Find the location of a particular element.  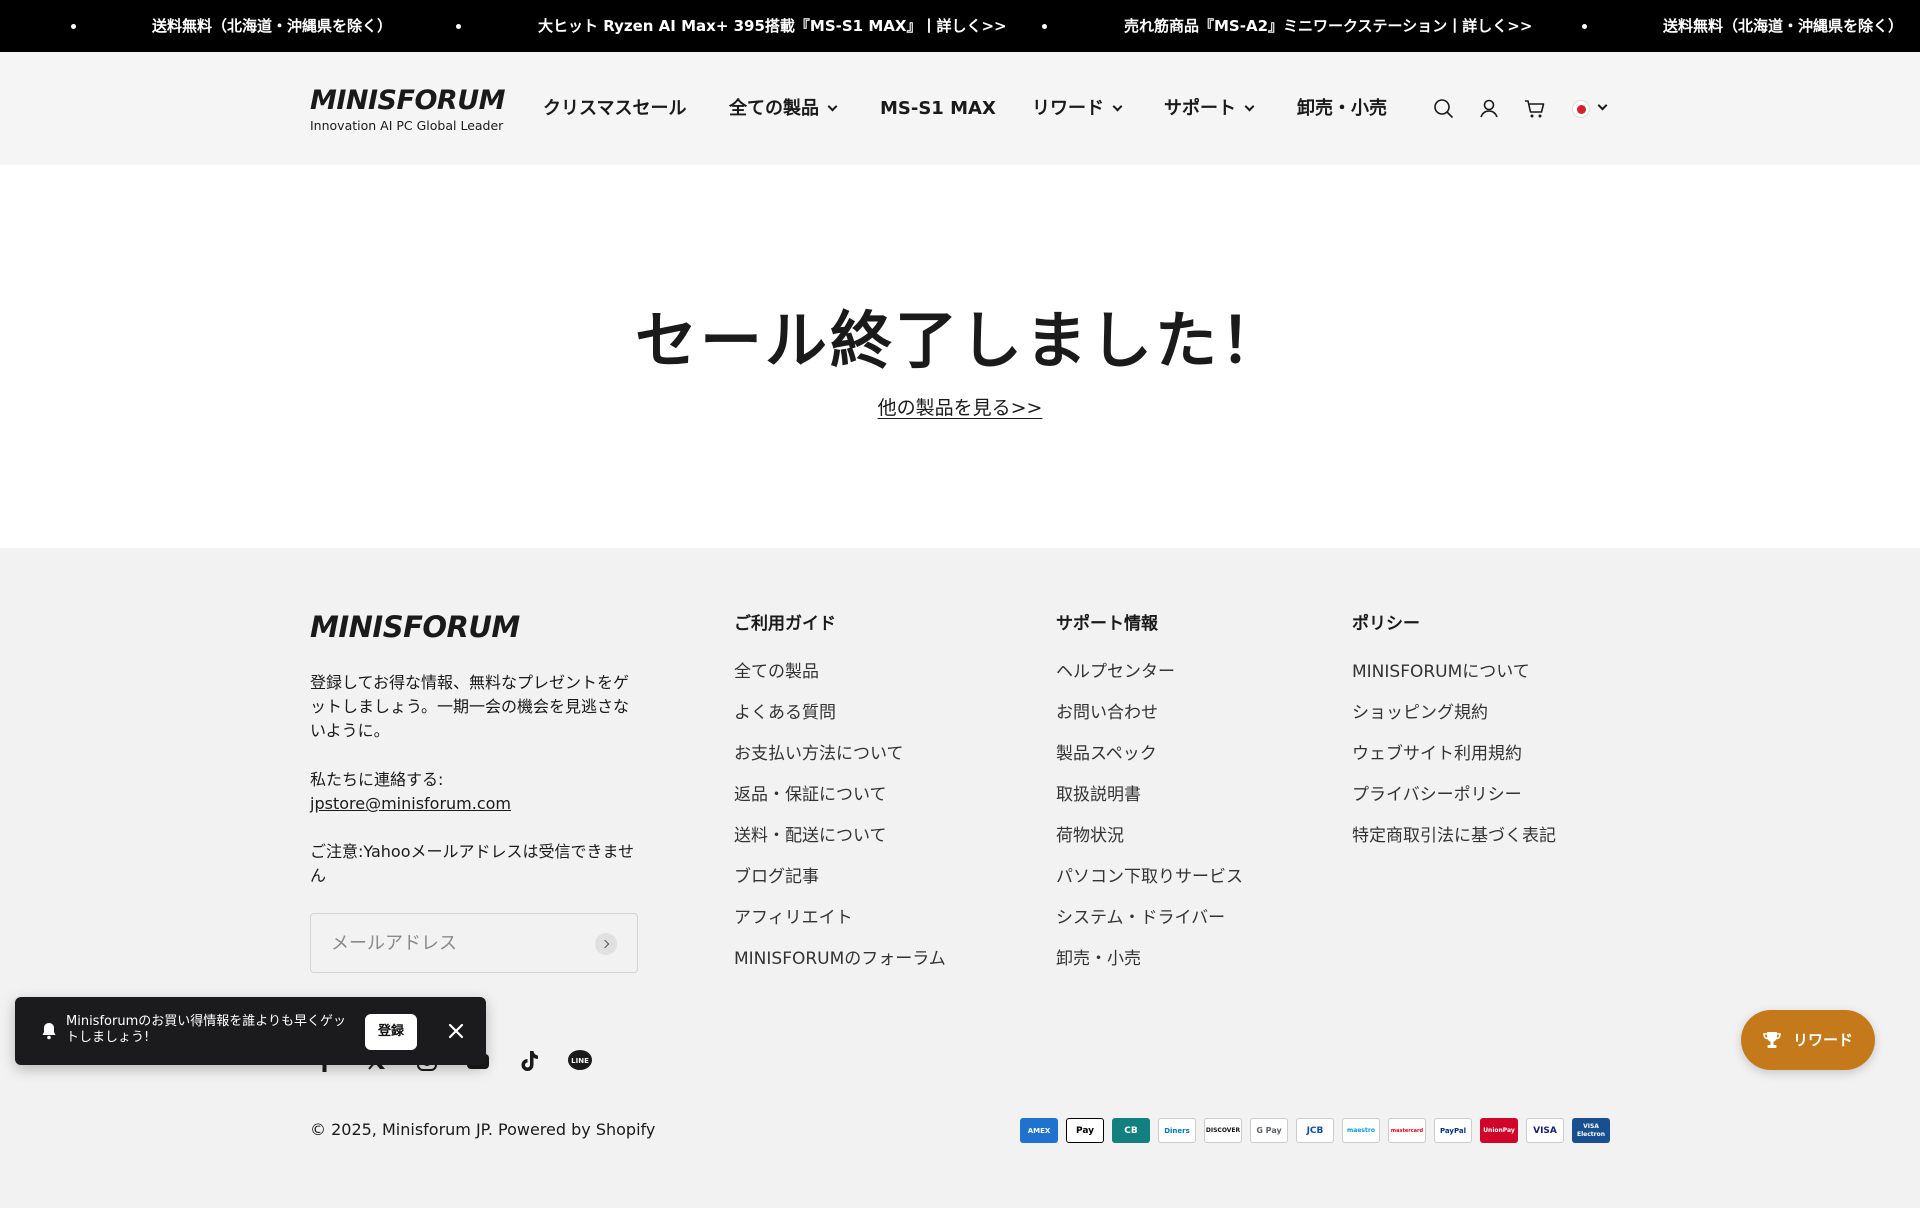

footer-link: ウェブサイト利用規約 is located at coordinates (1454, 754).